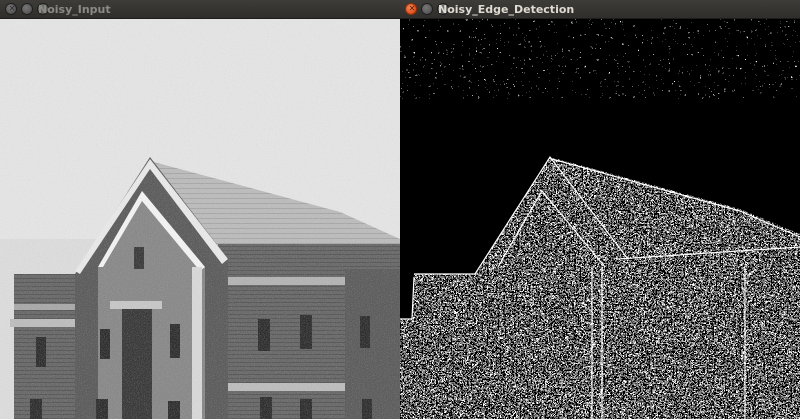 This screenshot has width=800, height=419. Describe the element at coordinates (600, 9) in the screenshot. I see `titlebar: ✕ Noisy_Edge_Detection` at that location.